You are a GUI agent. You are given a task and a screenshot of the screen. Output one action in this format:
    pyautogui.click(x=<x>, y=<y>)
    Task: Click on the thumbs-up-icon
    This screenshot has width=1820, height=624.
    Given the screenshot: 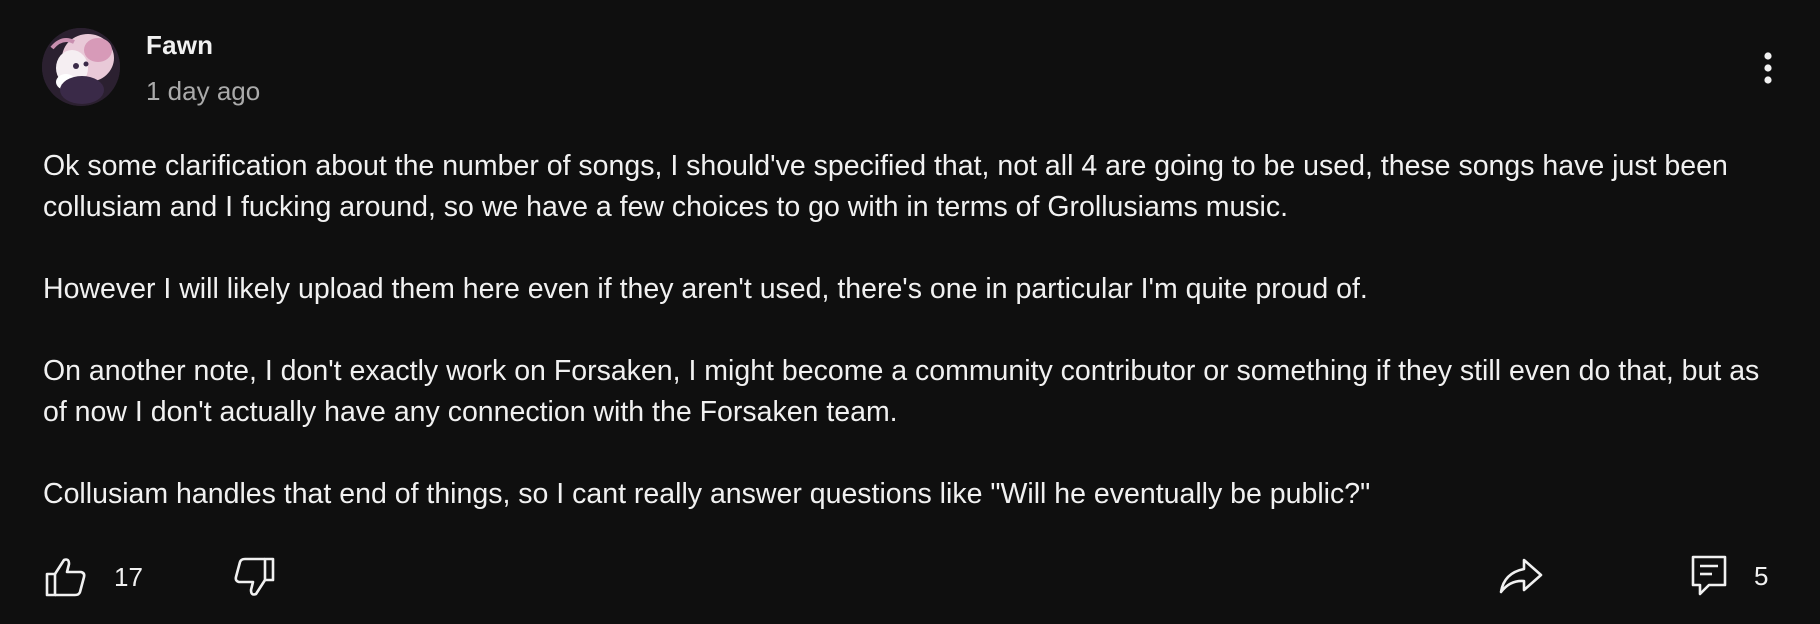 What is the action you would take?
    pyautogui.click(x=65, y=577)
    